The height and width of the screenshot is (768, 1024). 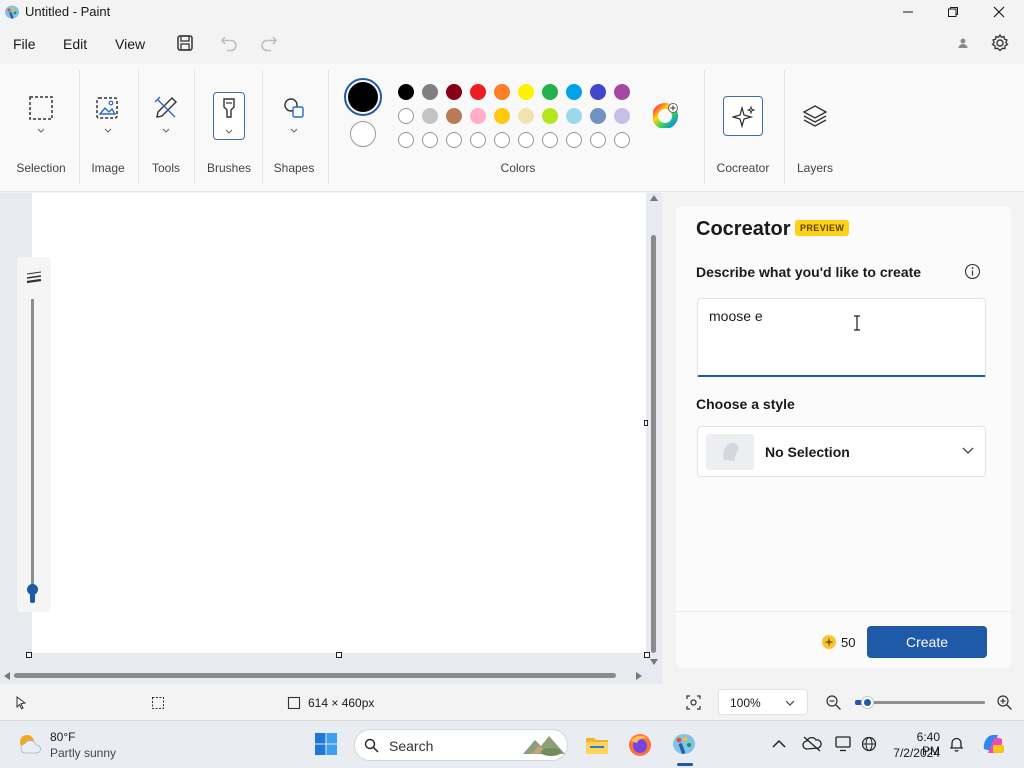 What do you see at coordinates (41, 168) in the screenshot?
I see `selection-label: Selection` at bounding box center [41, 168].